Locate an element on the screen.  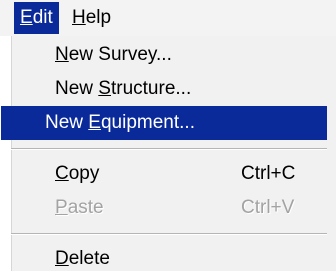
menu-item-label: Copy is located at coordinates (77, 173).